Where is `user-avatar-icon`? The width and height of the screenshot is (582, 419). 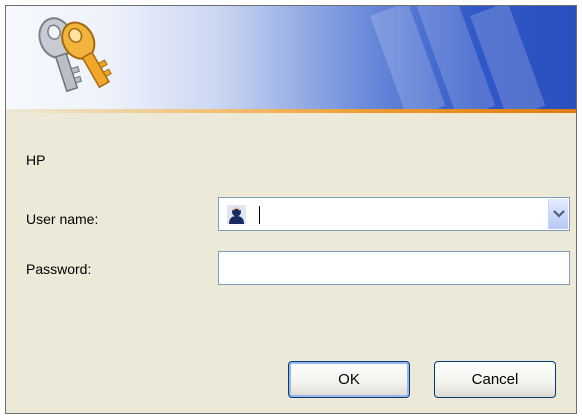
user-avatar-icon is located at coordinates (236, 214).